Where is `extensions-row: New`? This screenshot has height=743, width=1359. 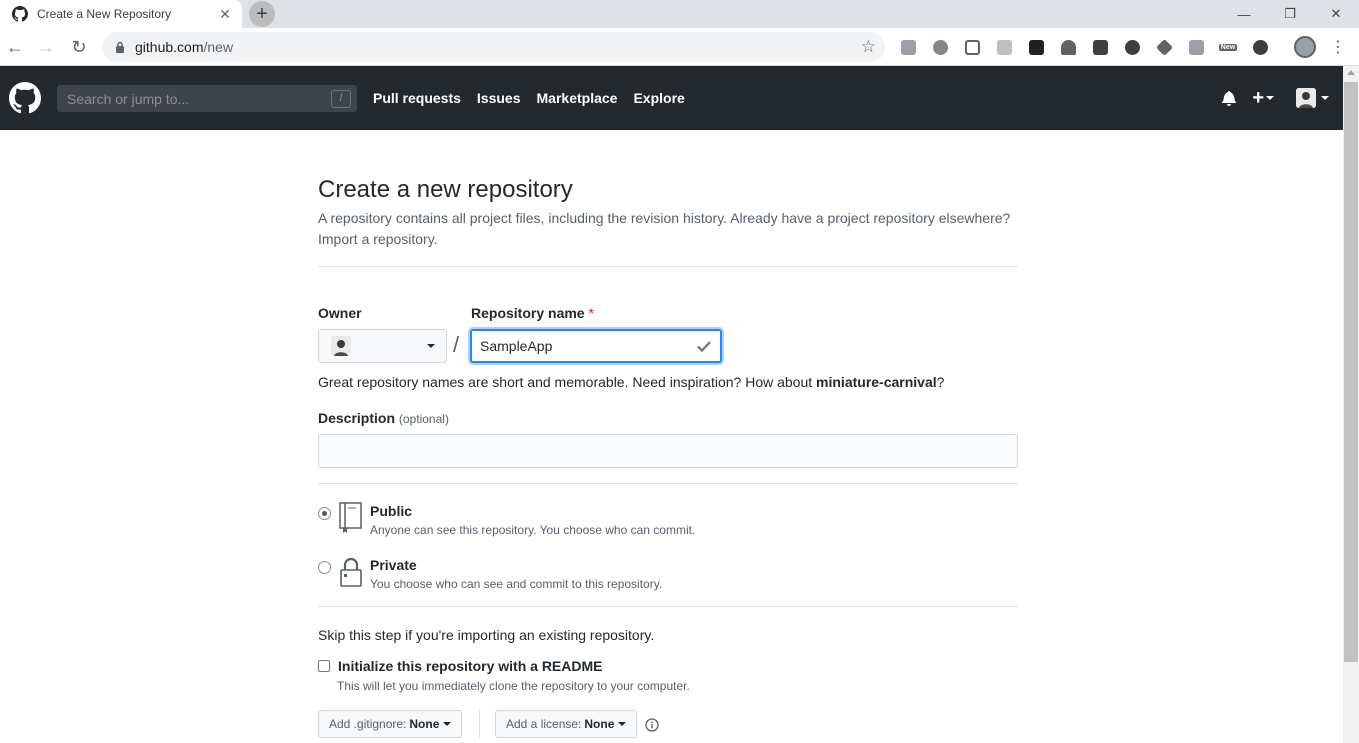
extensions-row: New is located at coordinates (1088, 47).